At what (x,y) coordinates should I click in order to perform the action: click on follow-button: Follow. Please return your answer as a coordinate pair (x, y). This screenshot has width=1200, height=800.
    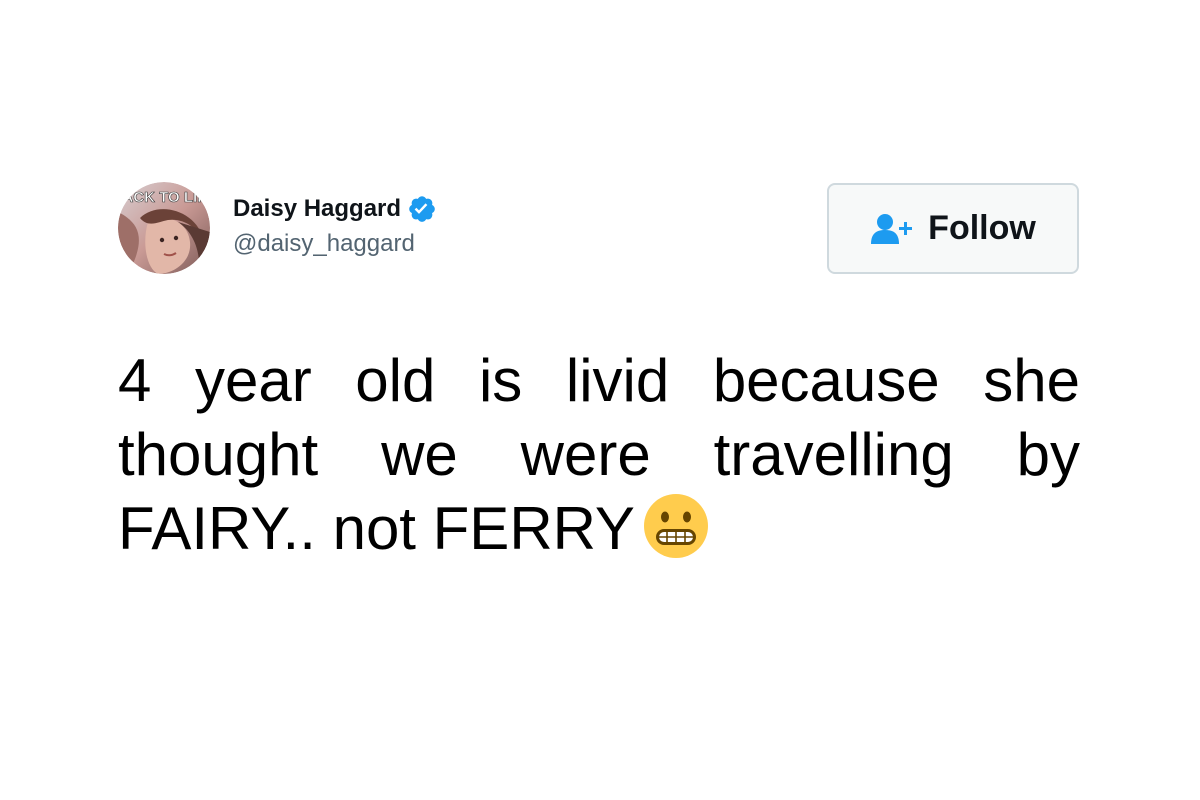
    Looking at the image, I should click on (953, 228).